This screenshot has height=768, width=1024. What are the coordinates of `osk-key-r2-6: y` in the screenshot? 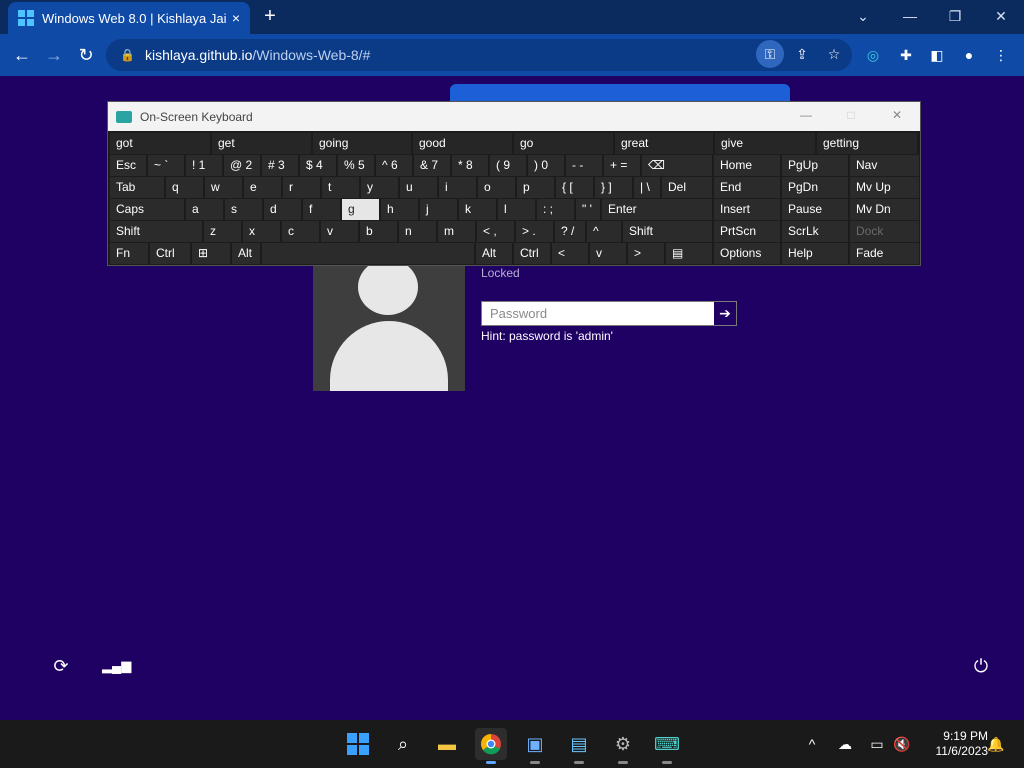 It's located at (379, 187).